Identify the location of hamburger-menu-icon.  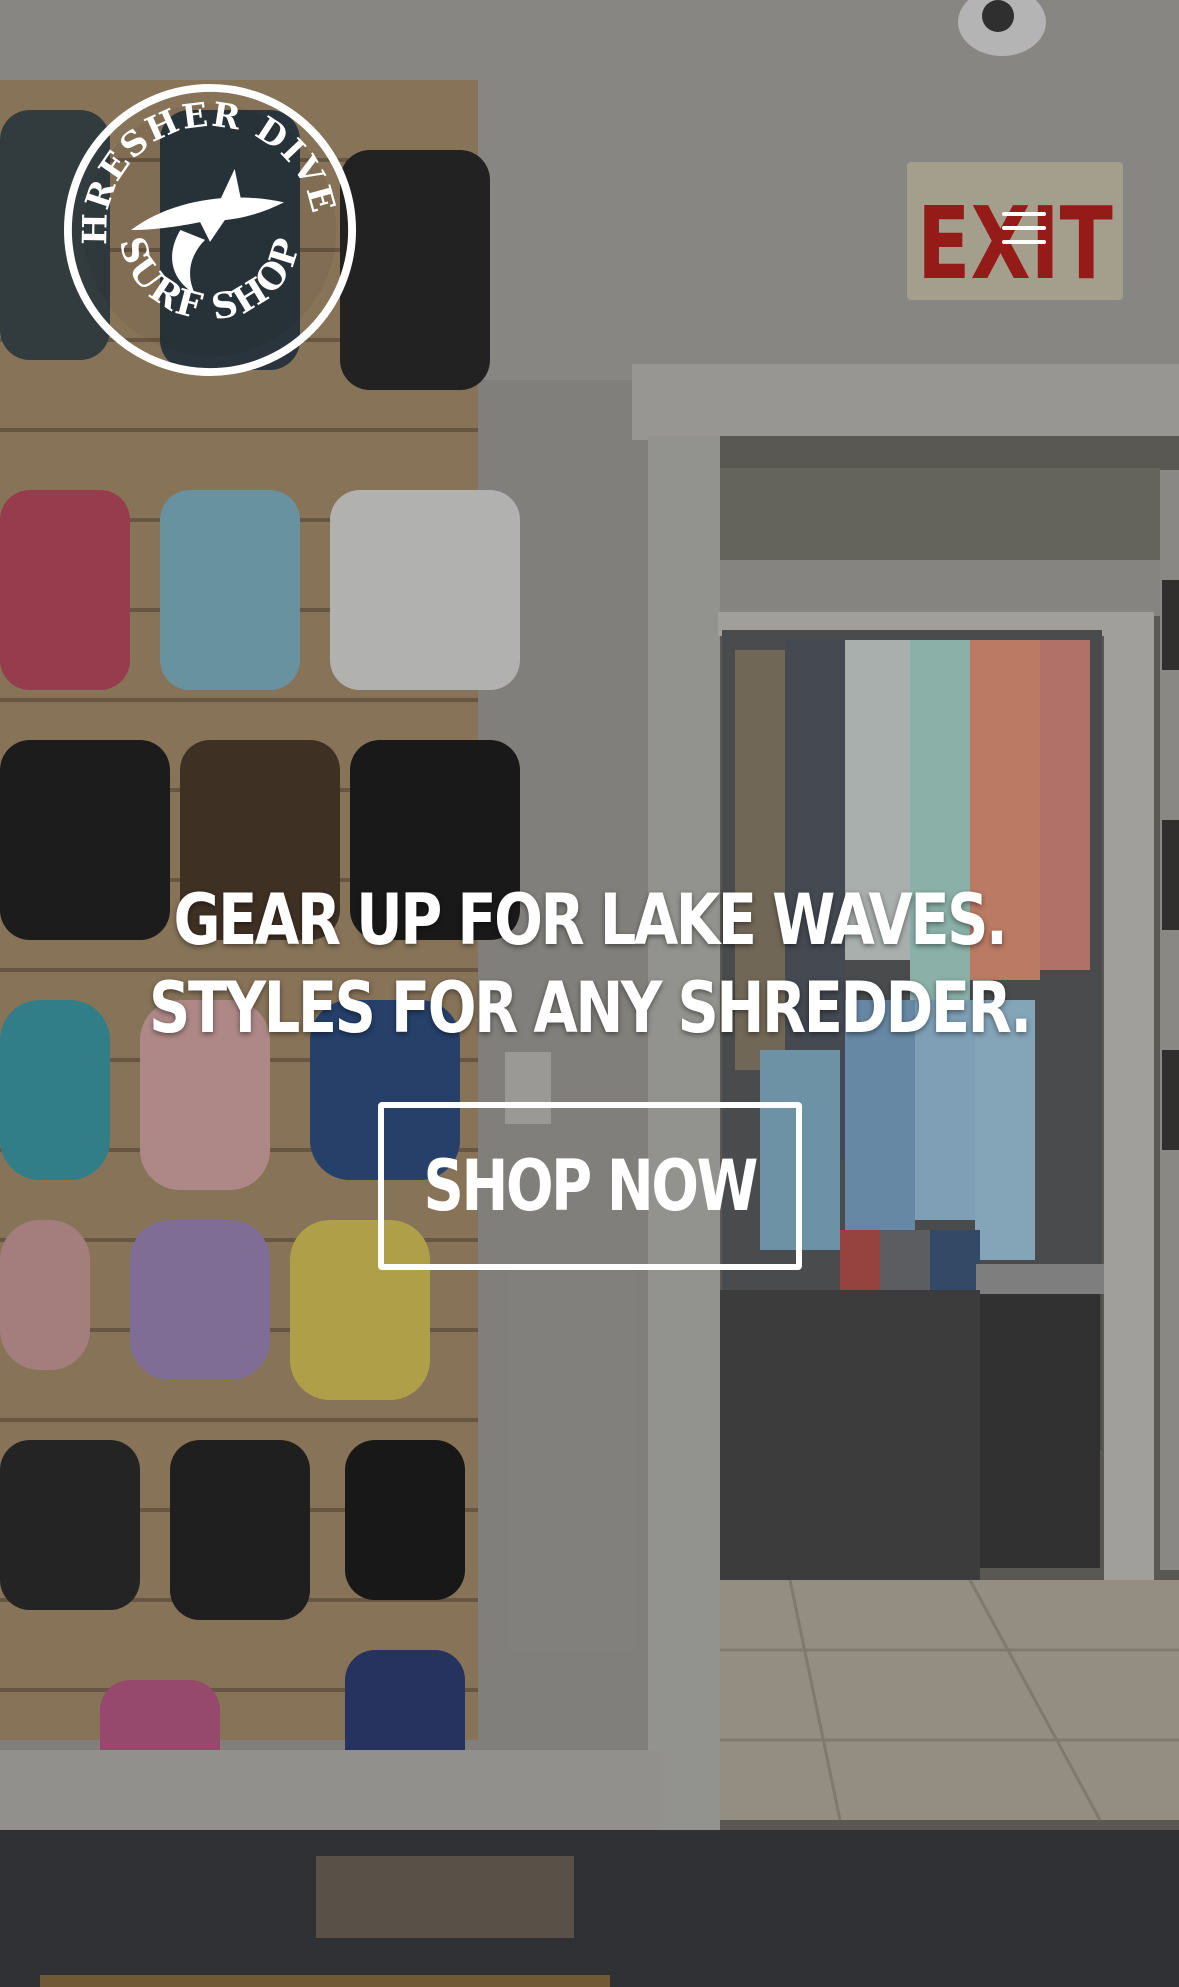
(1024, 228).